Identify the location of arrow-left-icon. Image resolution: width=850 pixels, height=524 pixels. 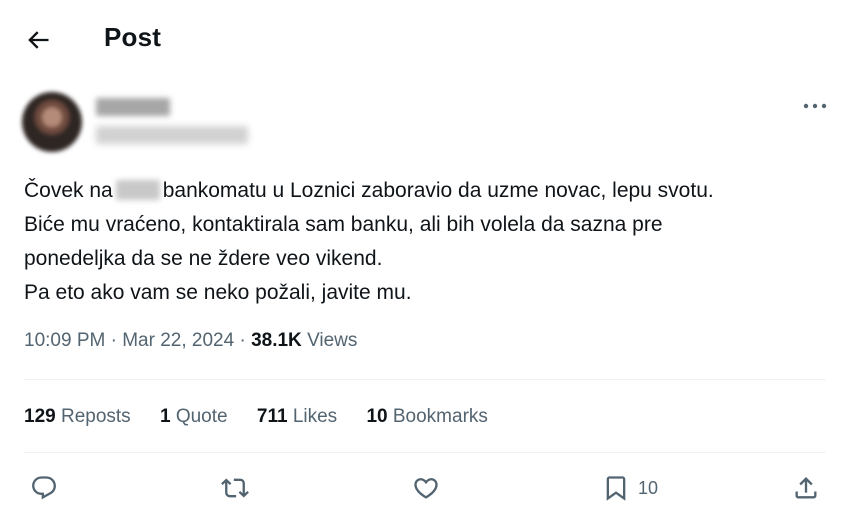
(38, 40).